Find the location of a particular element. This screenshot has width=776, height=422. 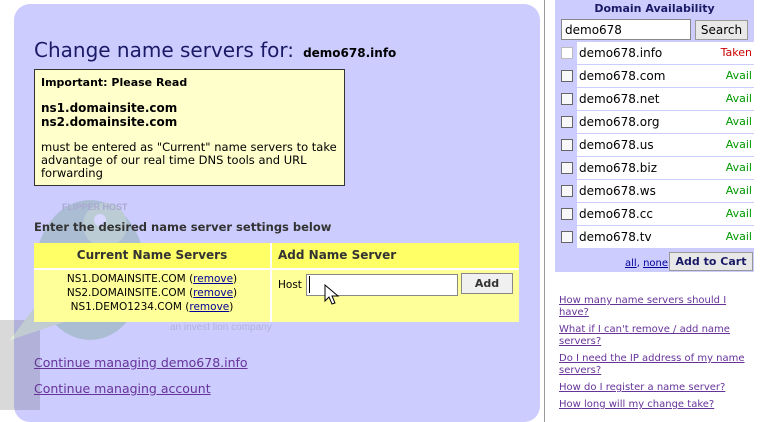

domain-name-cell: demo678.info Taken is located at coordinates (665, 53).